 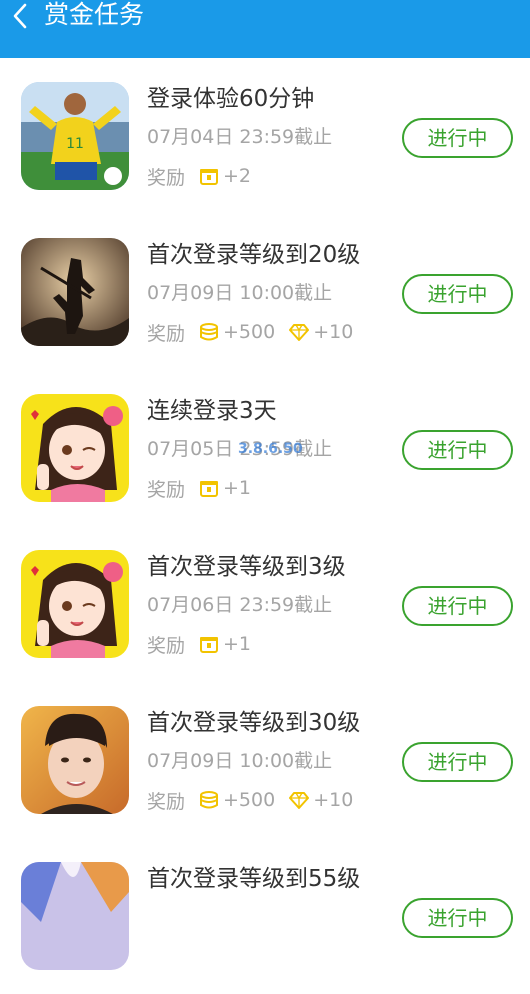 What do you see at coordinates (270, 449) in the screenshot?
I see `overlay-watermark: 3.8.6.50` at bounding box center [270, 449].